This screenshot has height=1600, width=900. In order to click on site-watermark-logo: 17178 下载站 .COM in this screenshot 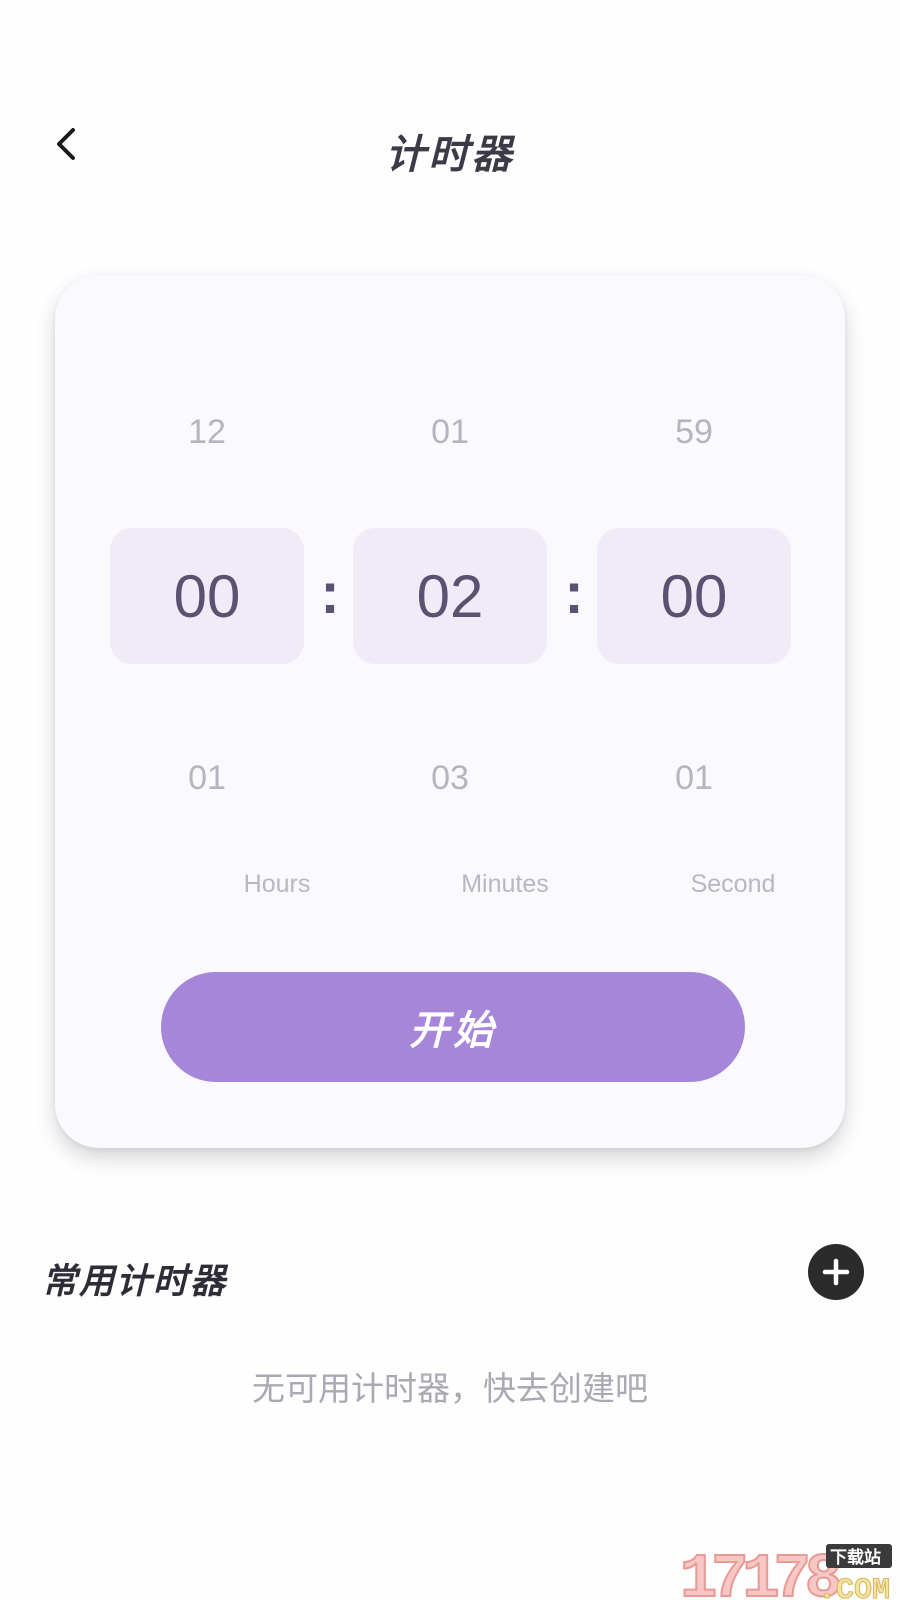, I will do `click(786, 1571)`.